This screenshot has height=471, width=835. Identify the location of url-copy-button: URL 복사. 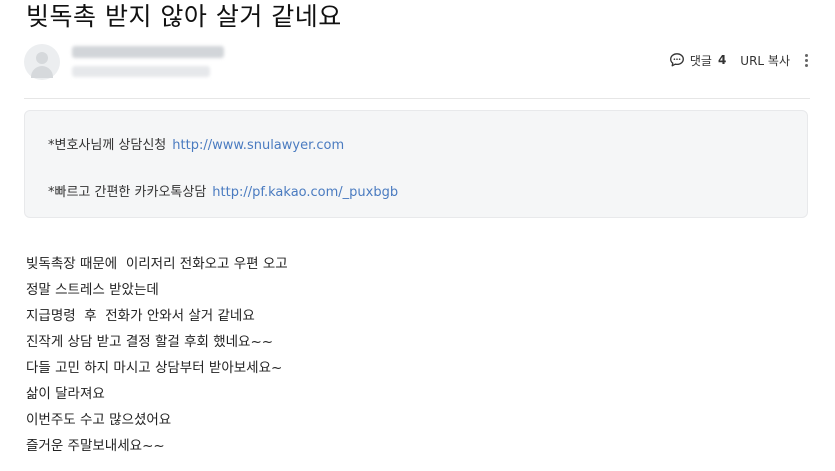
(765, 60).